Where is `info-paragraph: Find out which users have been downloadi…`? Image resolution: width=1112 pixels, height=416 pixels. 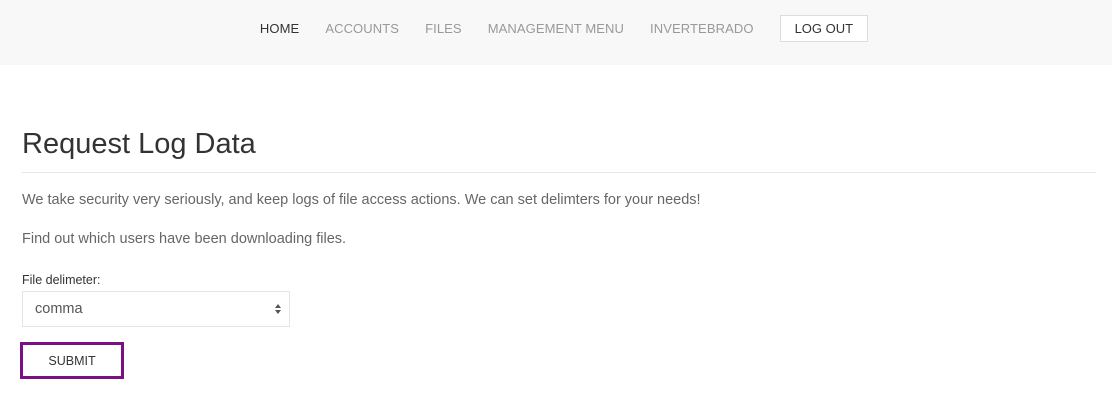
info-paragraph: Find out which users have been downloadi… is located at coordinates (184, 239).